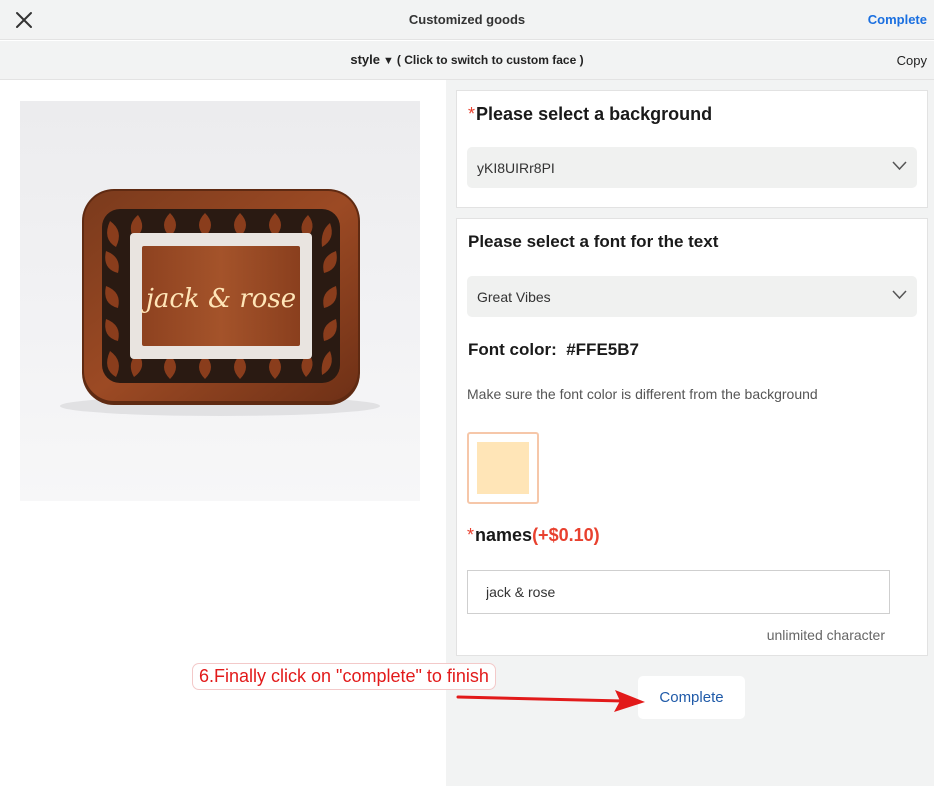 Image resolution: width=934 pixels, height=786 pixels. I want to click on font-select-value: Great Vibes, so click(514, 297).